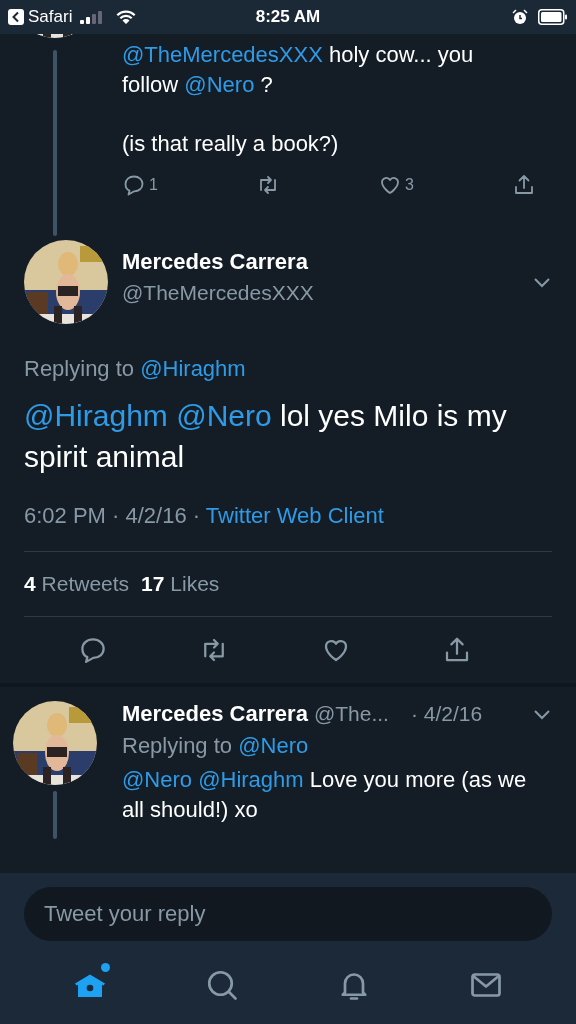  Describe the element at coordinates (105, 967) in the screenshot. I see `unread-dot` at that location.